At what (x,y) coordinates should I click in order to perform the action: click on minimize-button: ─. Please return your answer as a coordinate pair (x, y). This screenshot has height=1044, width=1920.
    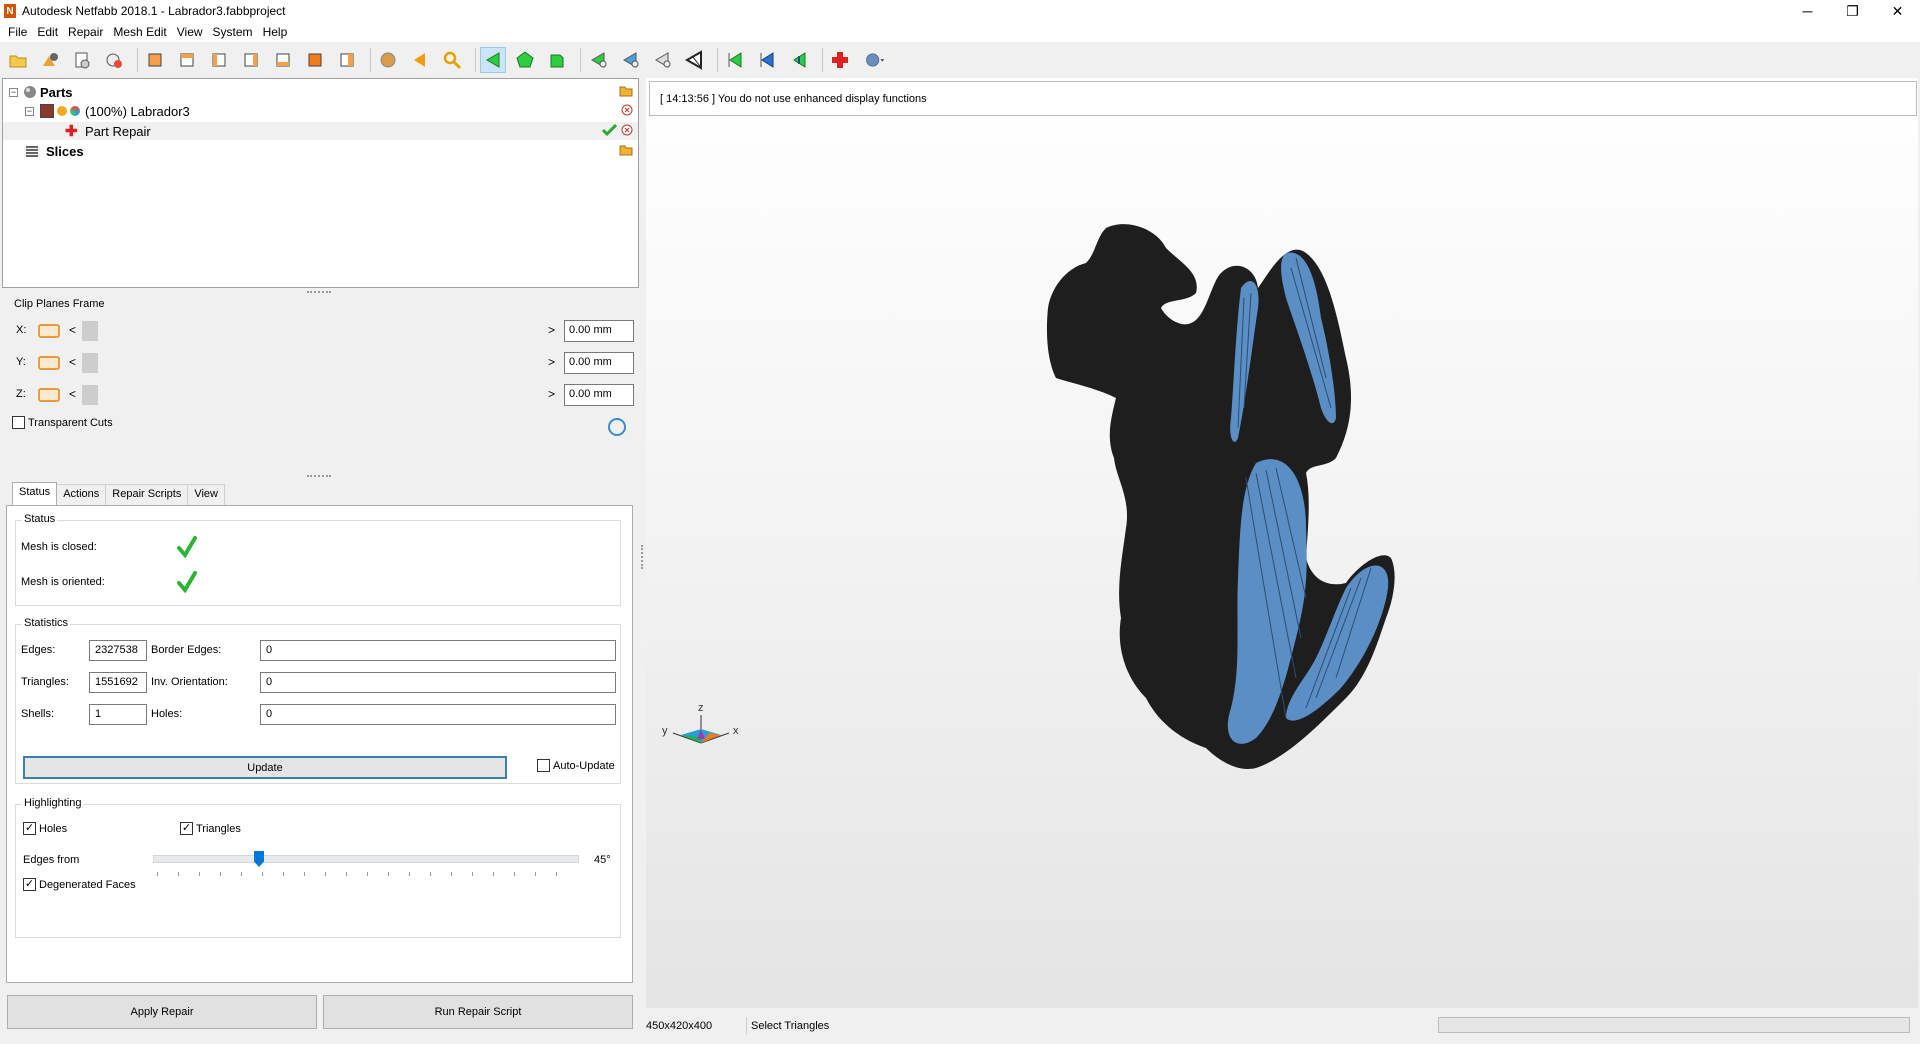
    Looking at the image, I should click on (1807, 11).